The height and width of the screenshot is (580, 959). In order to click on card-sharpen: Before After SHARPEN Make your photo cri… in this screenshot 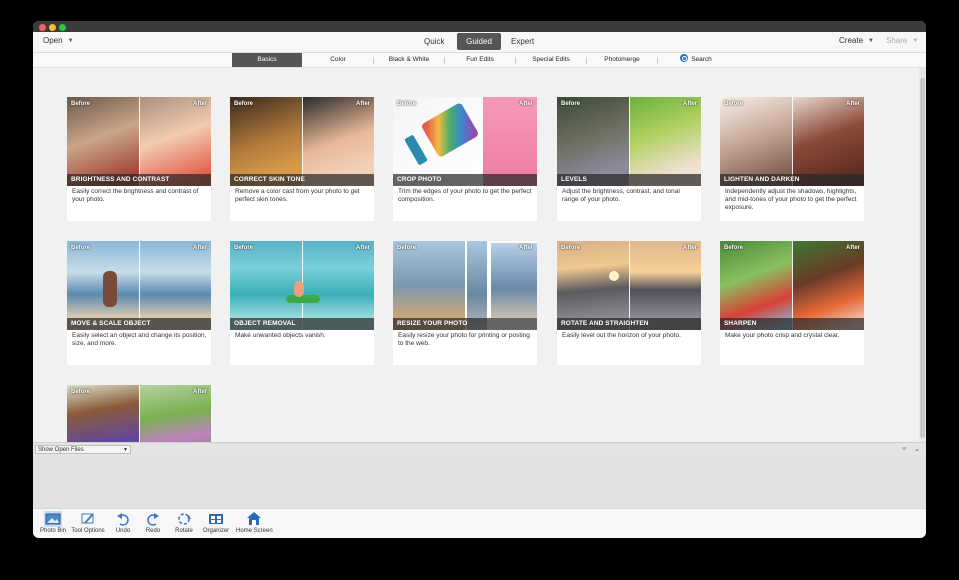, I will do `click(792, 303)`.